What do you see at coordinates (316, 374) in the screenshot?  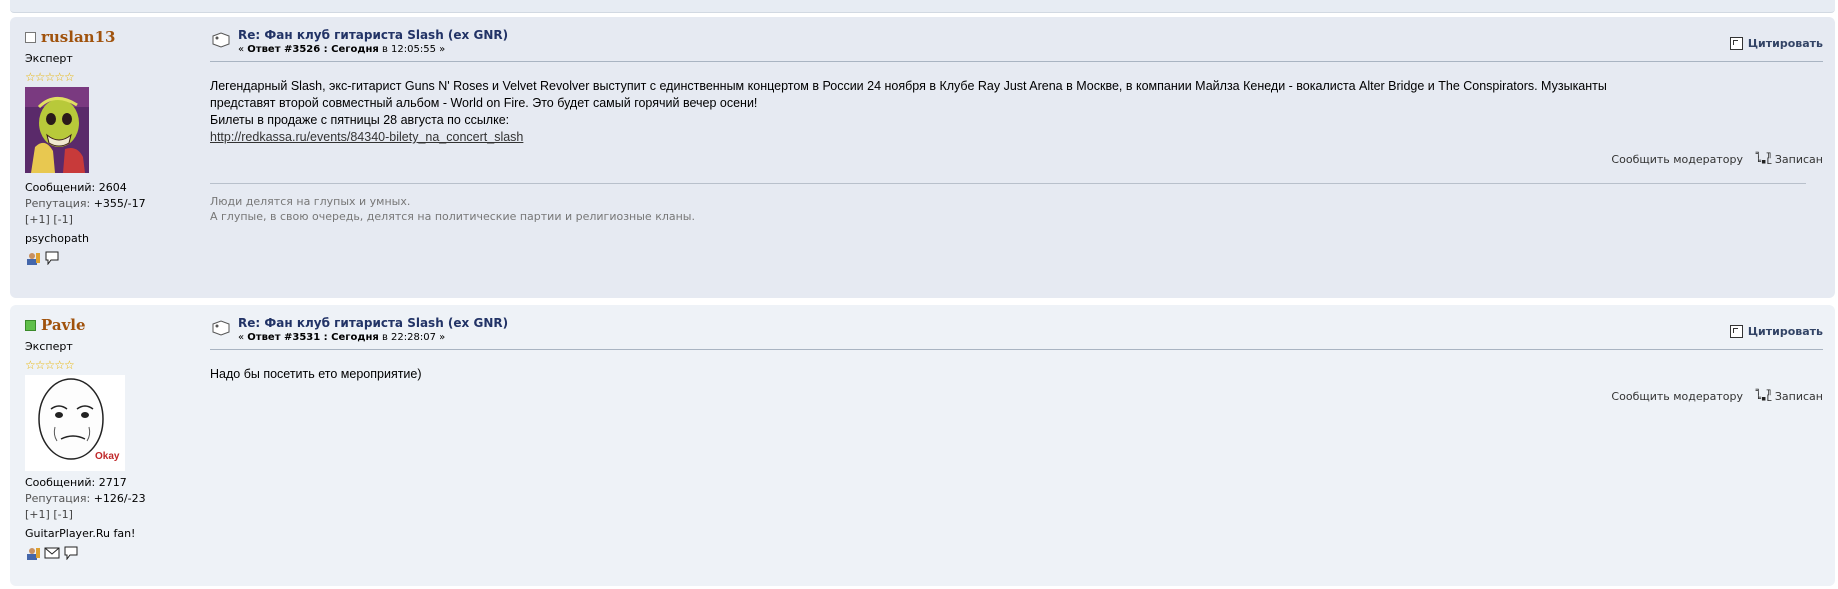 I see `message-line: Надо бы посетить ето мероприятие)` at bounding box center [316, 374].